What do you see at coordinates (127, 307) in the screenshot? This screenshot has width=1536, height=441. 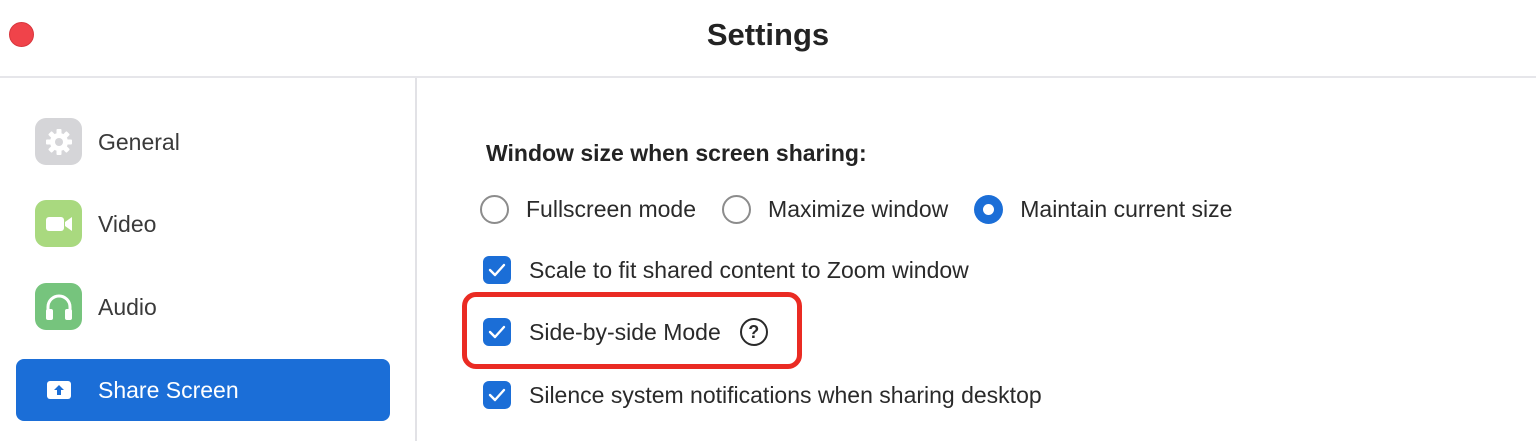 I see `sidebar-item-label: Audio` at bounding box center [127, 307].